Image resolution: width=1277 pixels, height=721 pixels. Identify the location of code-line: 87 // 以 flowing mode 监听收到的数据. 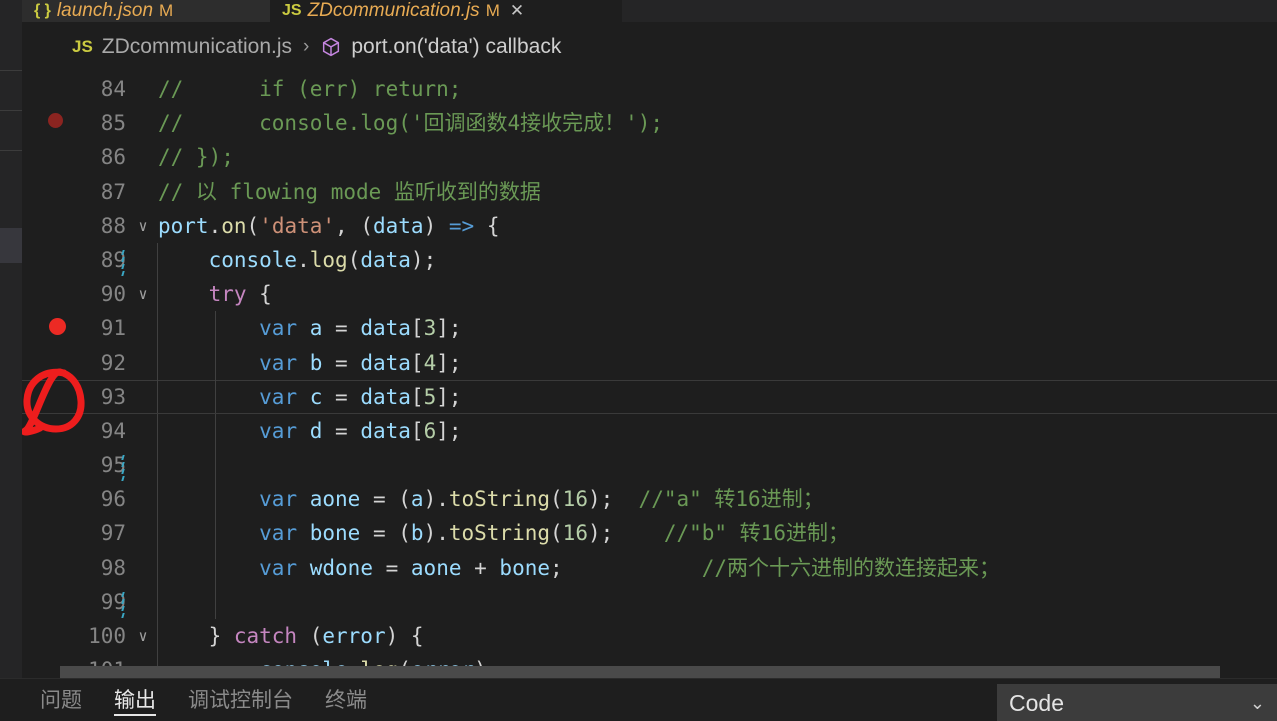
(649, 192).